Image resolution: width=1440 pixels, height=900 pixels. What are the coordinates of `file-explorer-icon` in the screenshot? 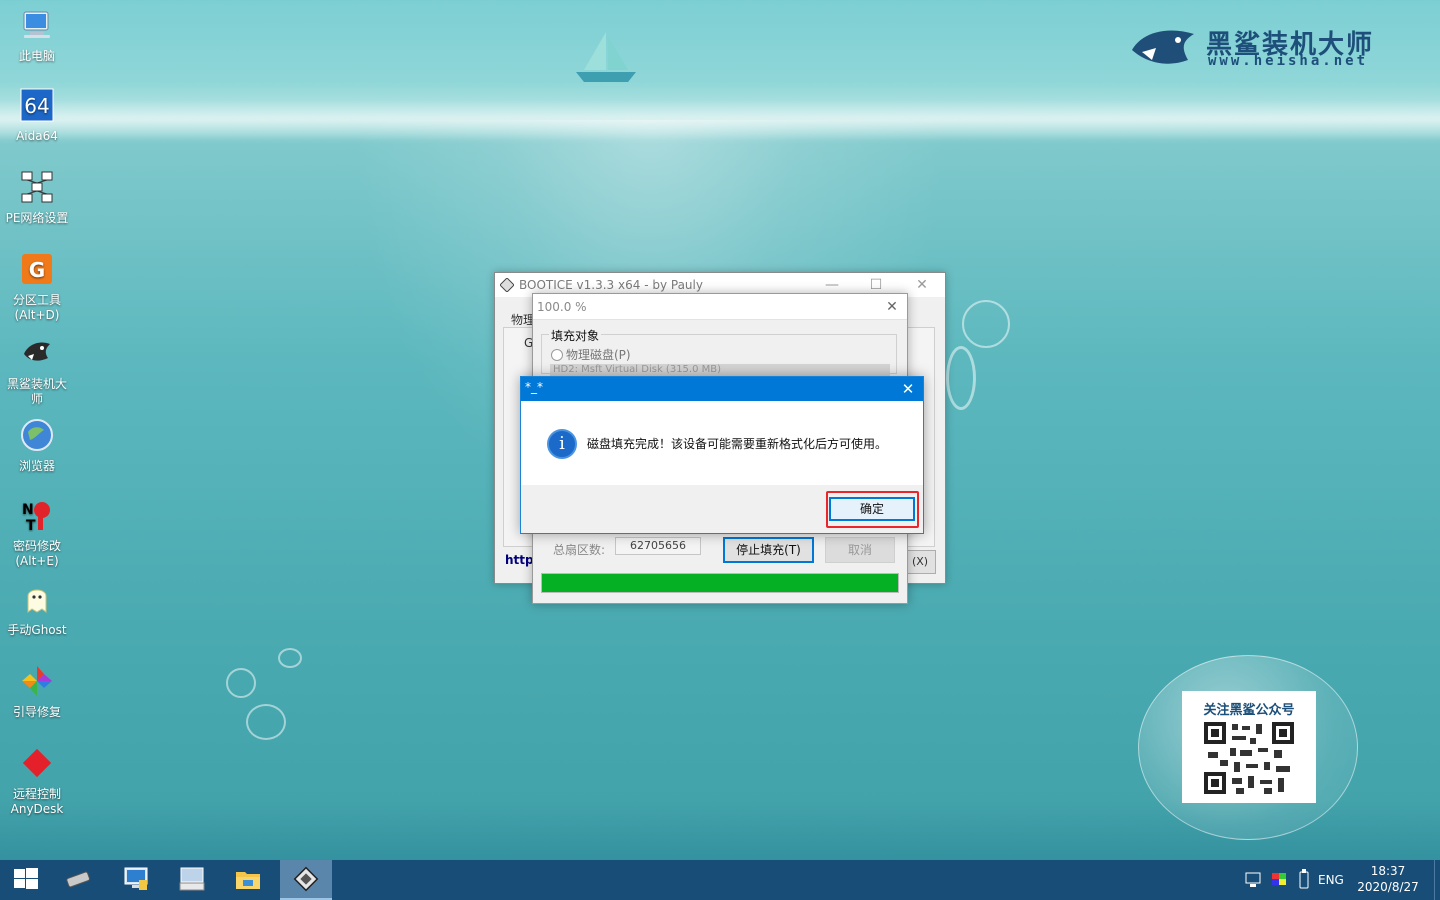 It's located at (248, 880).